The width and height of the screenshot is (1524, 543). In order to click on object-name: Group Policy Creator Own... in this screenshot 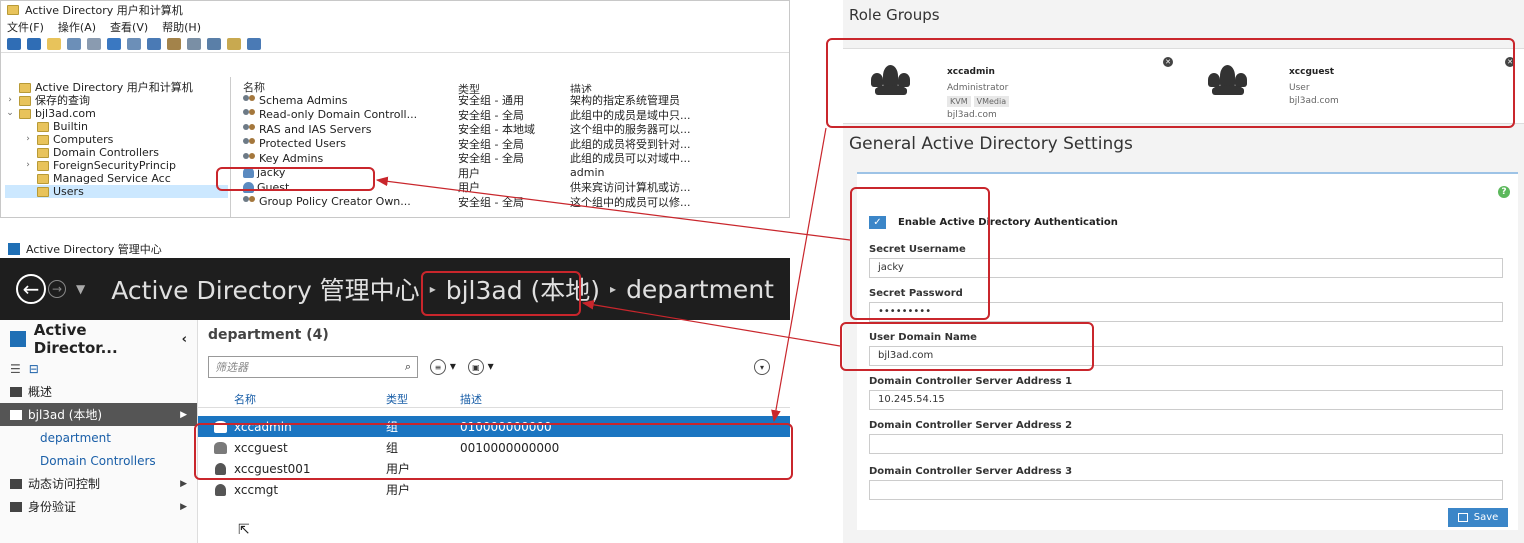, I will do `click(335, 202)`.